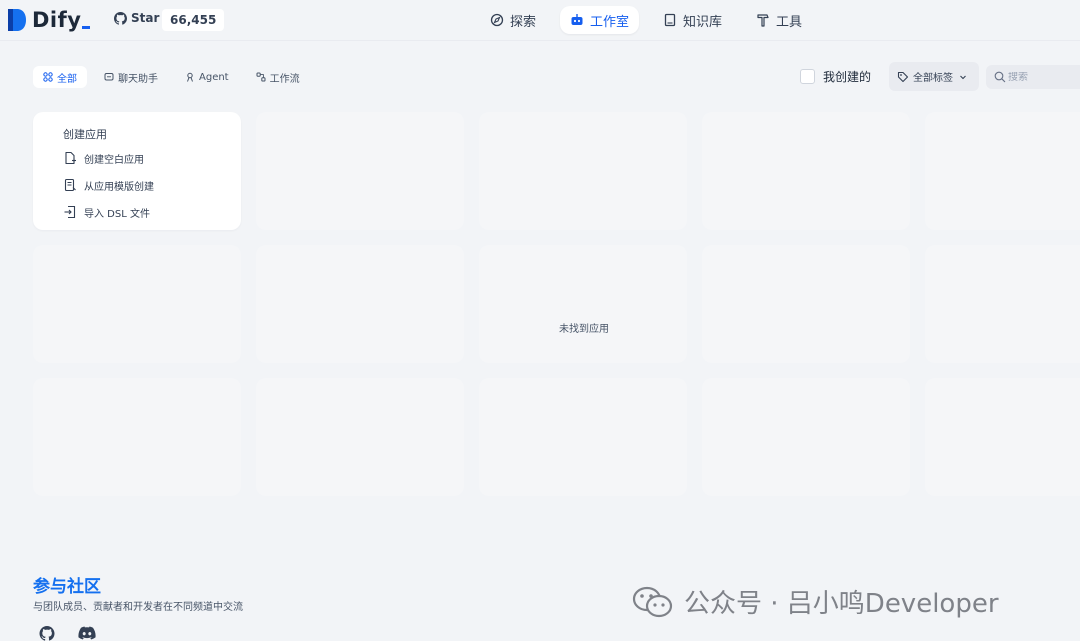 The image size is (1080, 641). I want to click on template-icon, so click(70, 185).